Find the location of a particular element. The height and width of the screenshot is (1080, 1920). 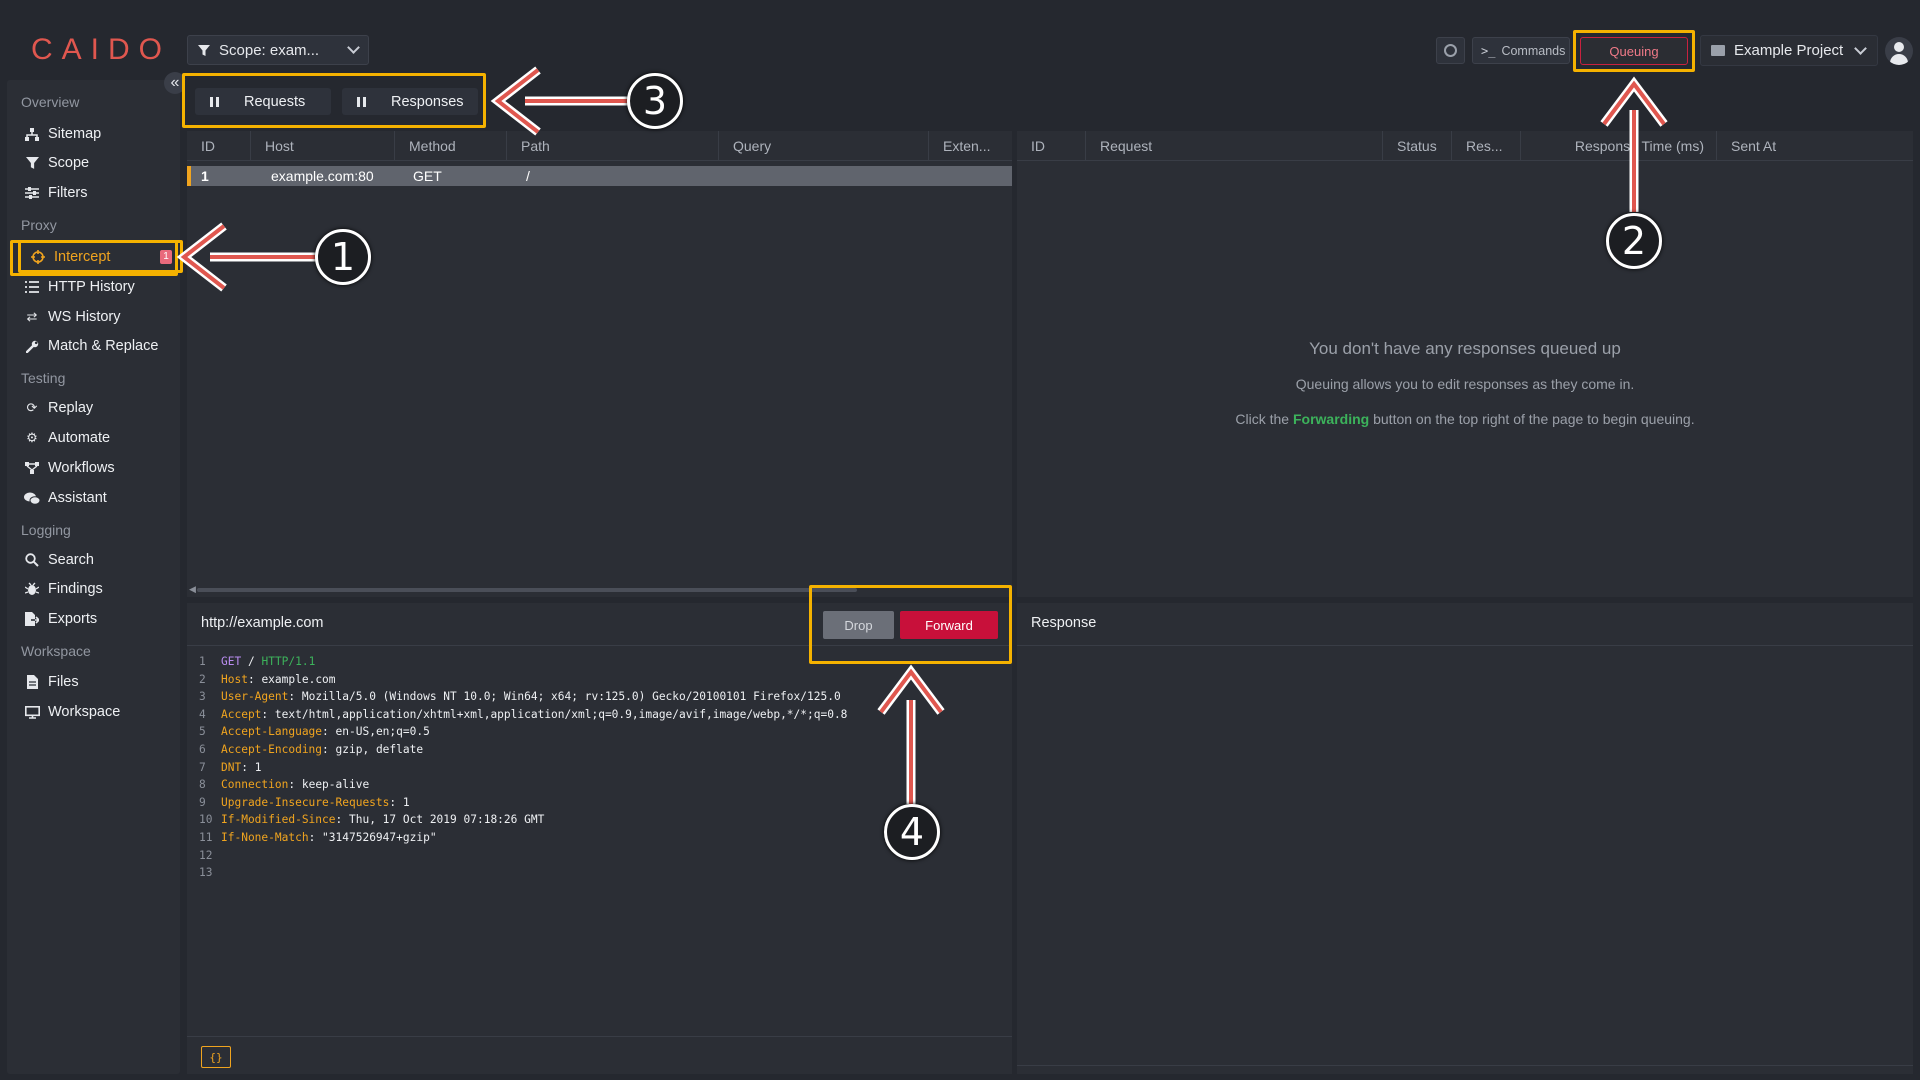

line-number: 2 is located at coordinates (202, 679).